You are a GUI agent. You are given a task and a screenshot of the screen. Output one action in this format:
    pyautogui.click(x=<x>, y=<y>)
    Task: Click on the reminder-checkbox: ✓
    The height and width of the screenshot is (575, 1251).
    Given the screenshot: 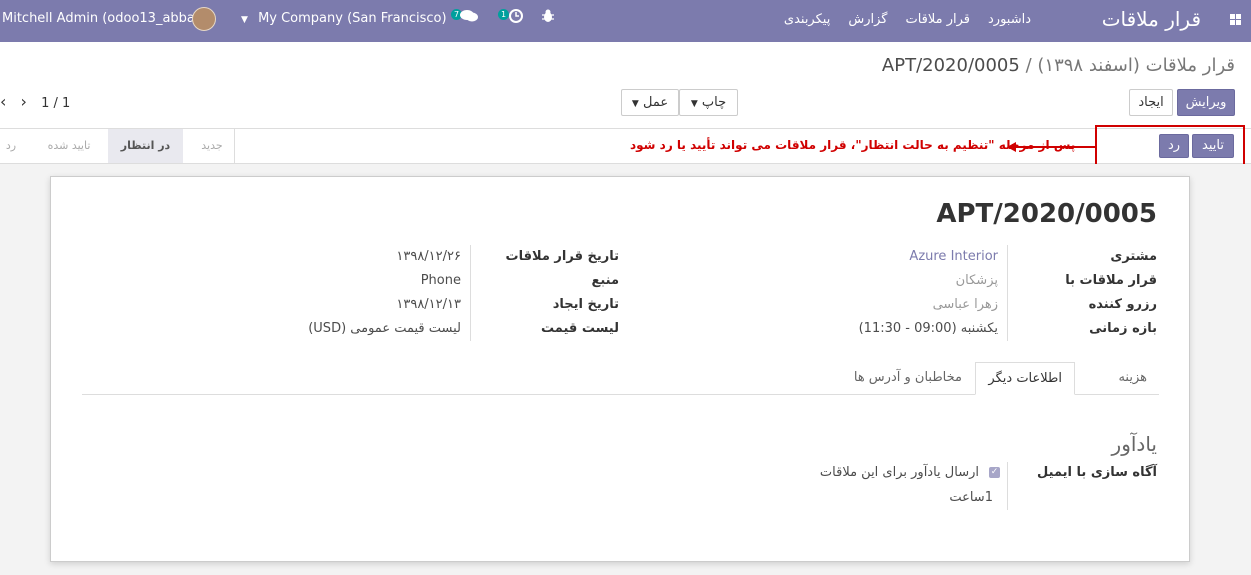 What is the action you would take?
    pyautogui.click(x=994, y=472)
    